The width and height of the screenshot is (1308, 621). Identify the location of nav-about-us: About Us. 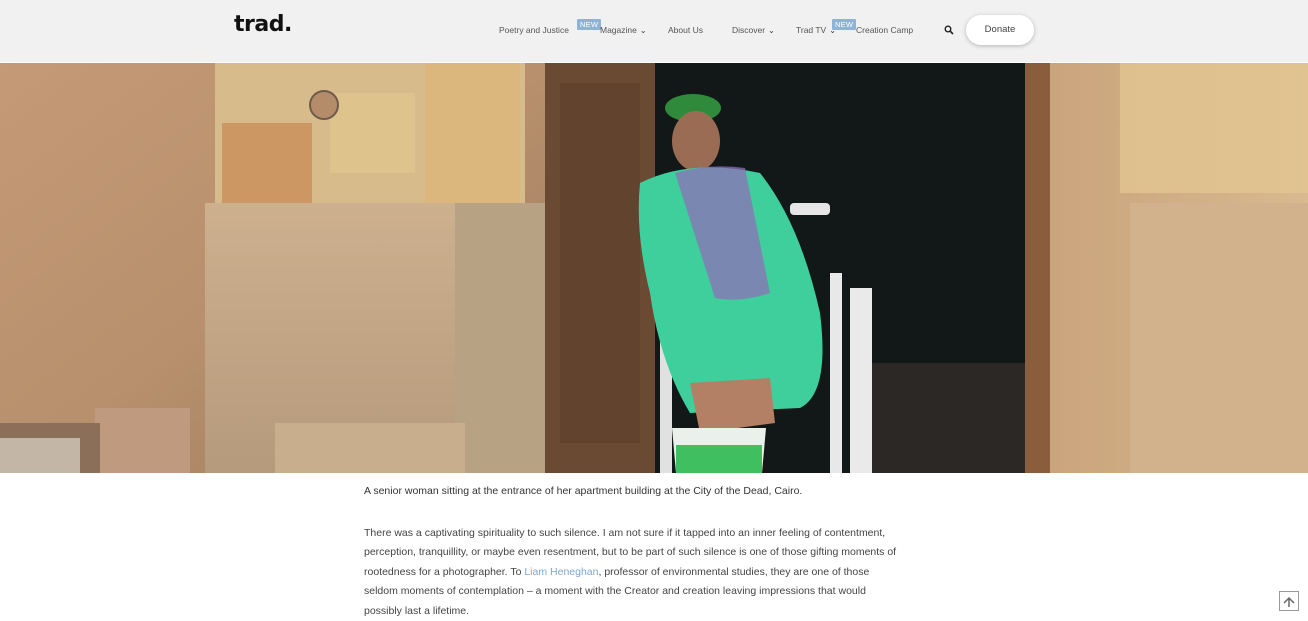
(685, 30).